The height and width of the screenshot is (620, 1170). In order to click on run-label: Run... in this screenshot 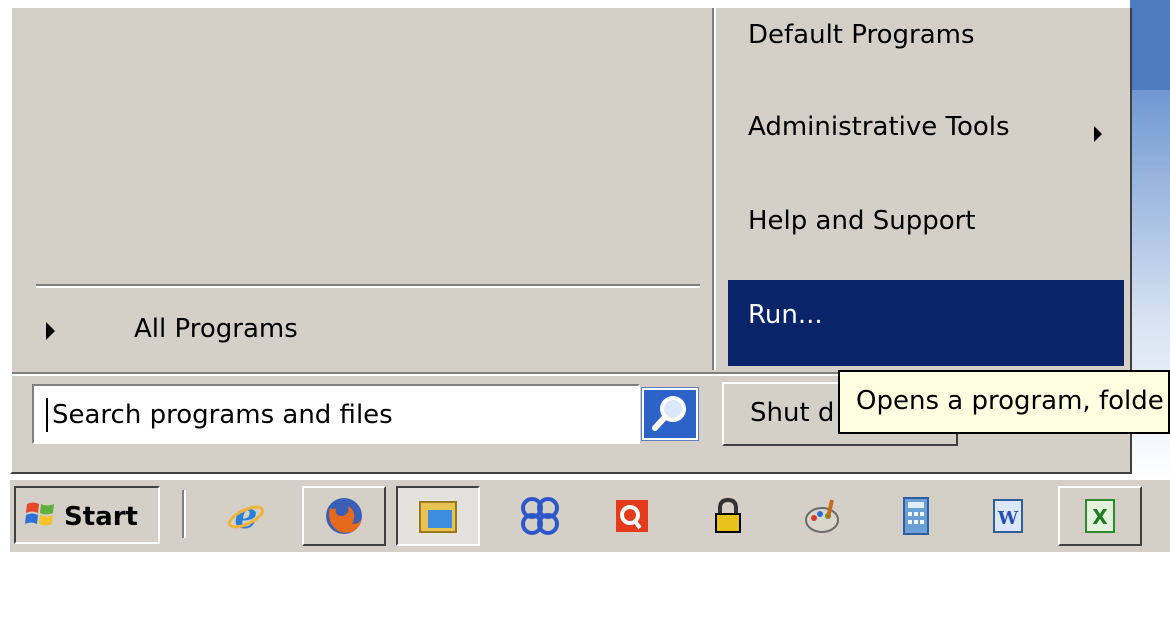, I will do `click(785, 315)`.